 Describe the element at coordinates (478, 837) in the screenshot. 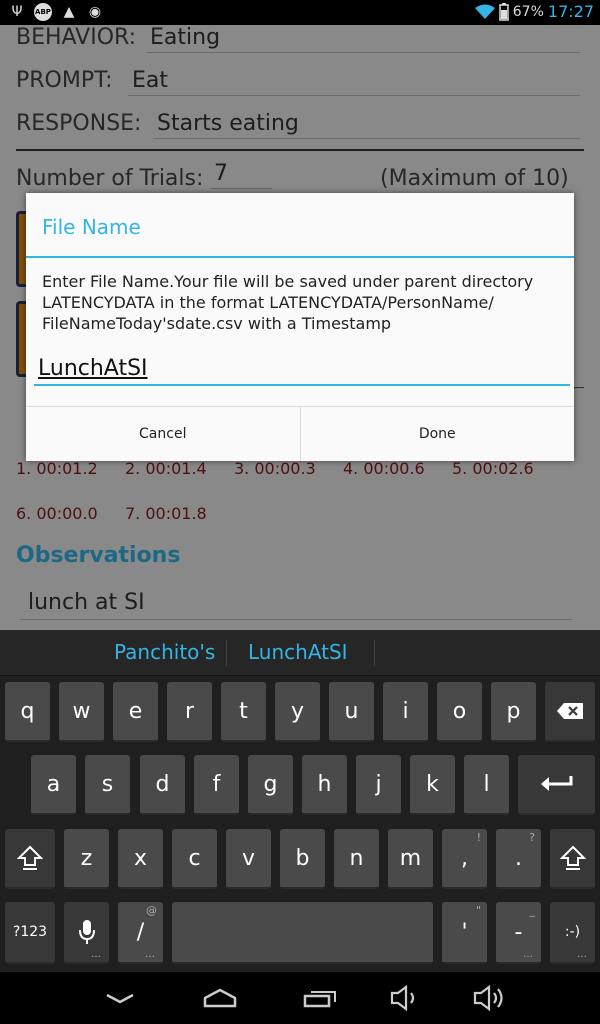

I see `key-comma-hint: !` at that location.